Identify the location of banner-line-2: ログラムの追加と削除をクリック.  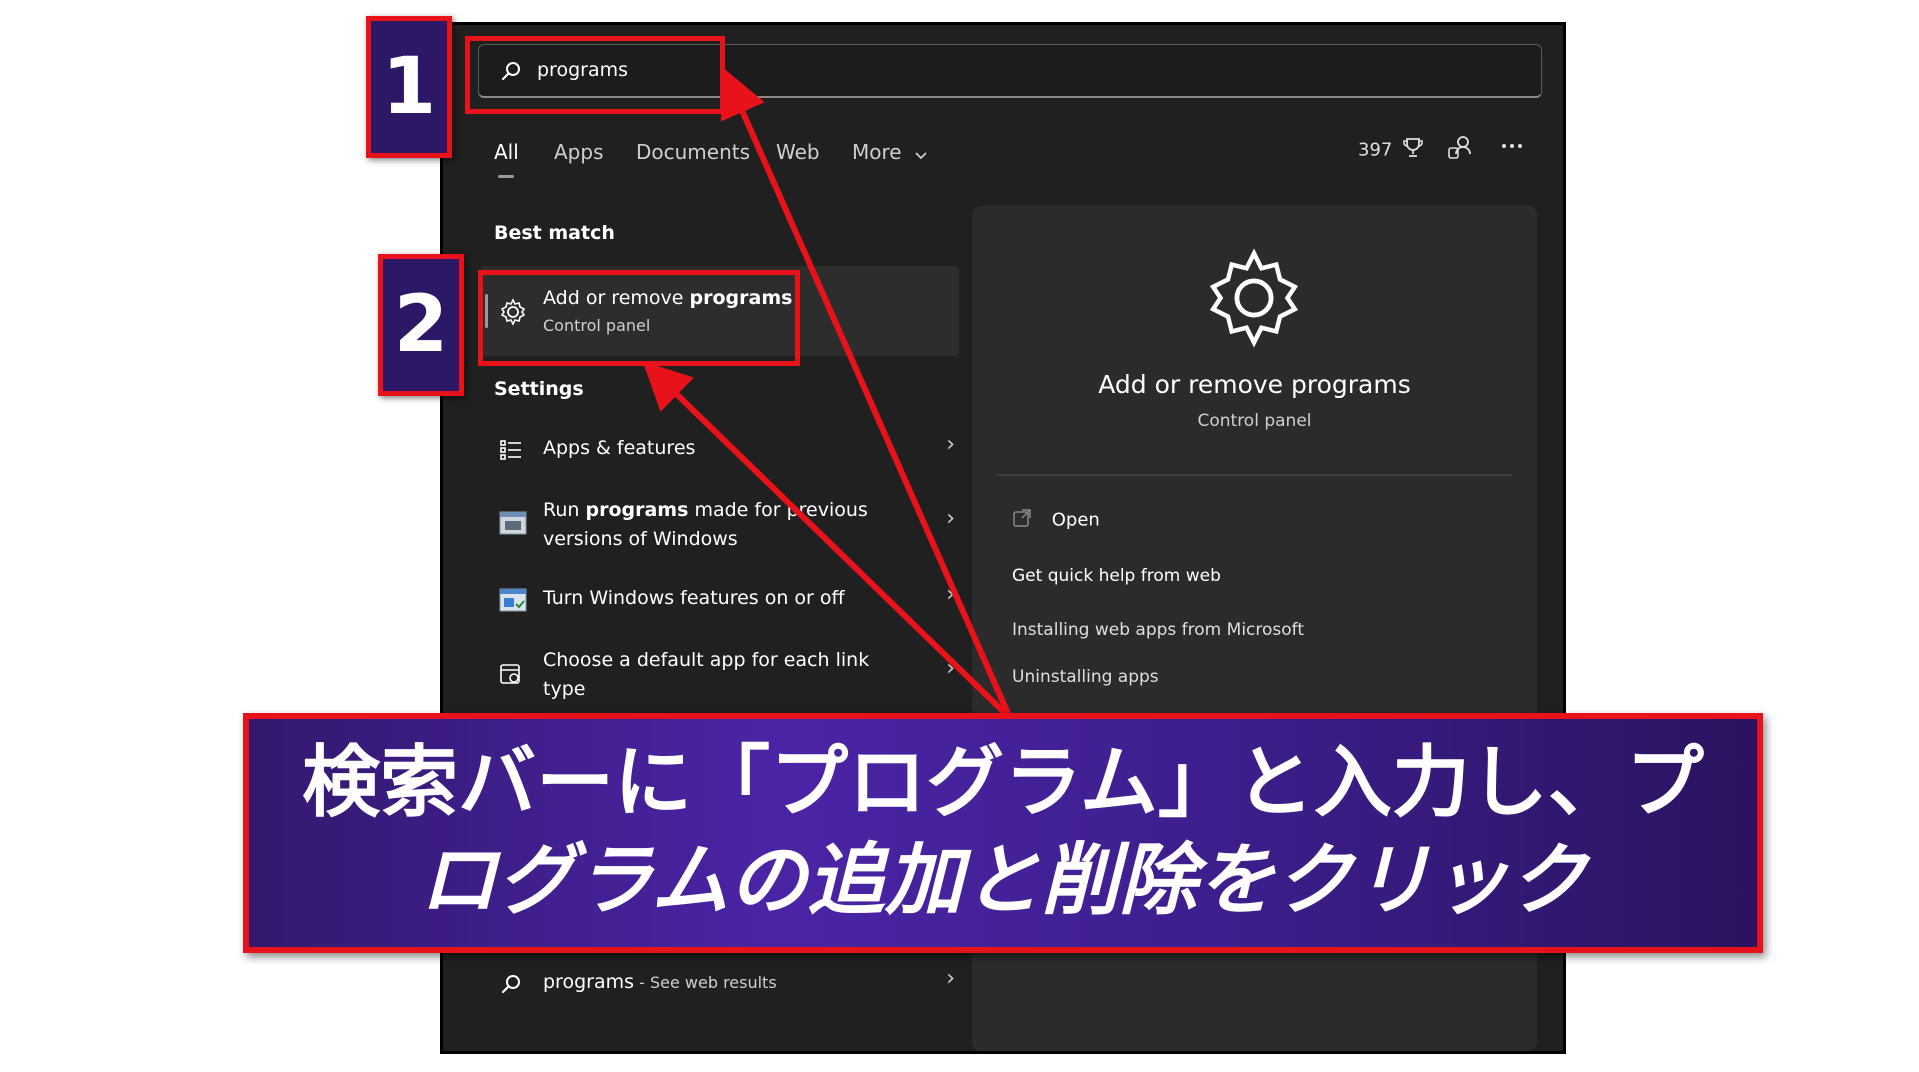
(1003, 881).